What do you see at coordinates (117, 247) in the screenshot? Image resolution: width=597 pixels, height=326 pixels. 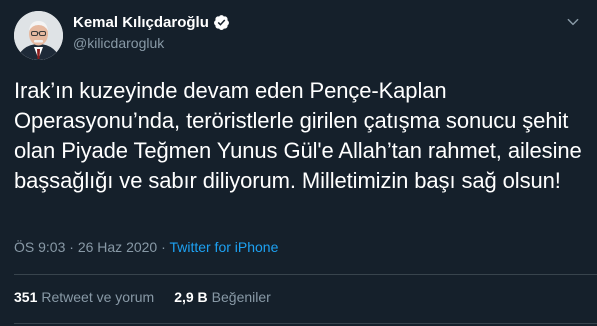 I see `tweet-date: 26 Haz 2020` at bounding box center [117, 247].